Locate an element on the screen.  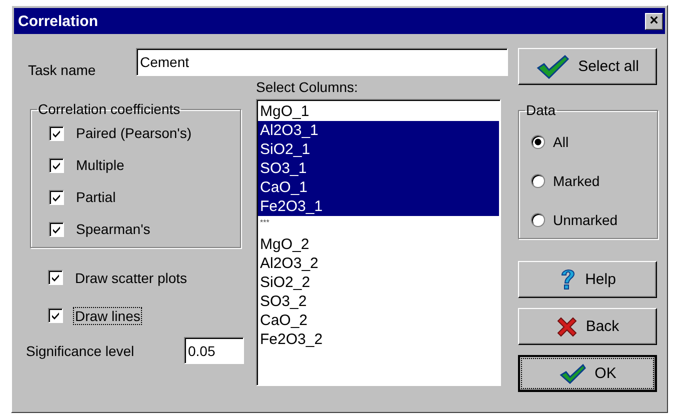
list-item: SiO2_1 is located at coordinates (378, 149).